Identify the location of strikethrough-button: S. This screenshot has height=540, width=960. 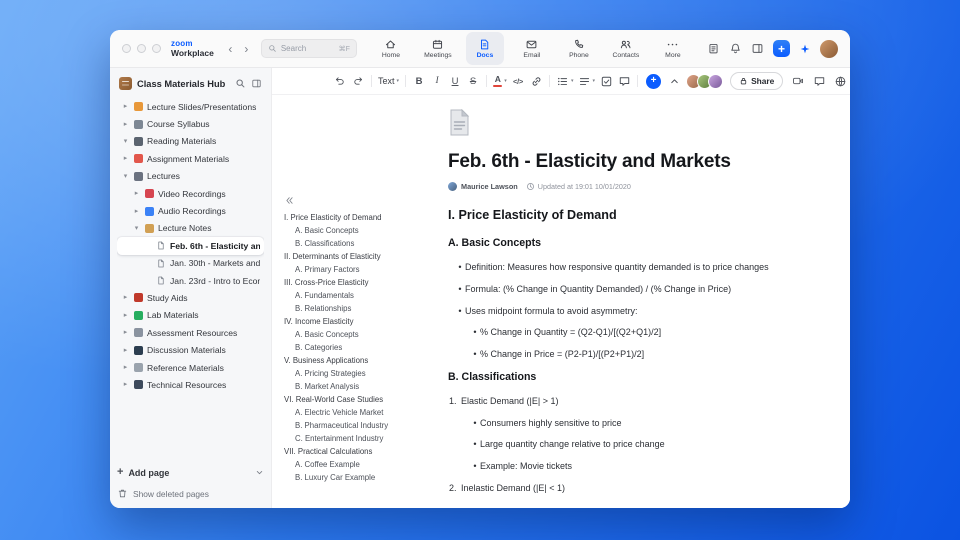
(473, 81).